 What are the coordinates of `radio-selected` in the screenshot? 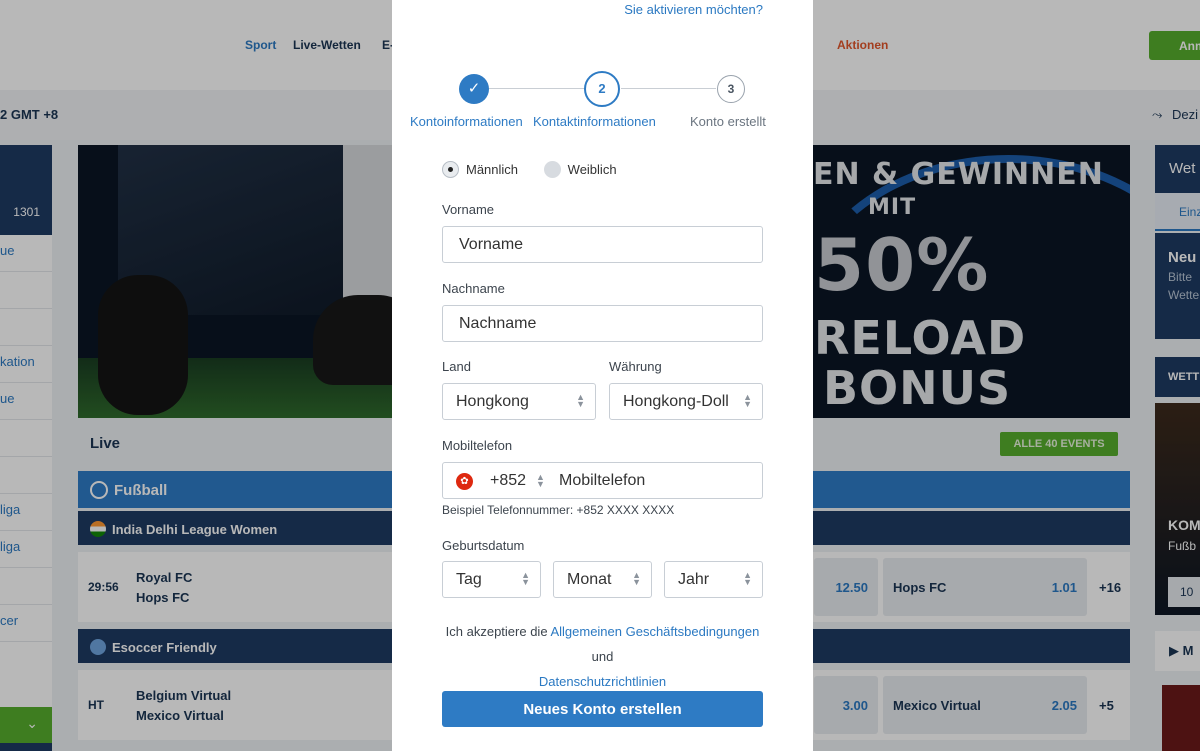 It's located at (450, 169).